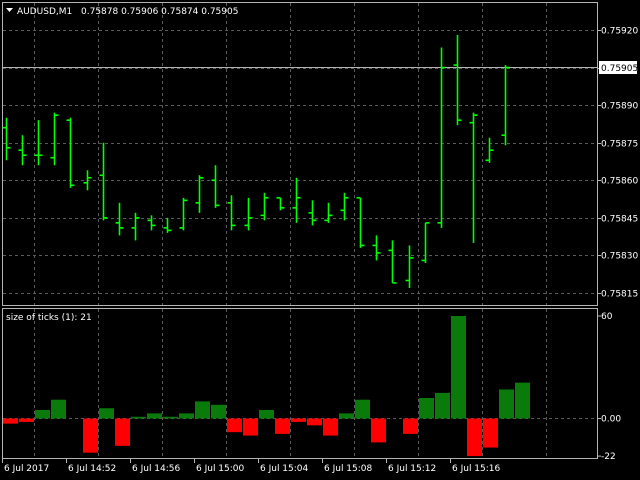 This screenshot has height=480, width=640. Describe the element at coordinates (159, 12) in the screenshot. I see `ohlc-readout: 0.75878 0.75906 0.75874 0.75905` at that location.